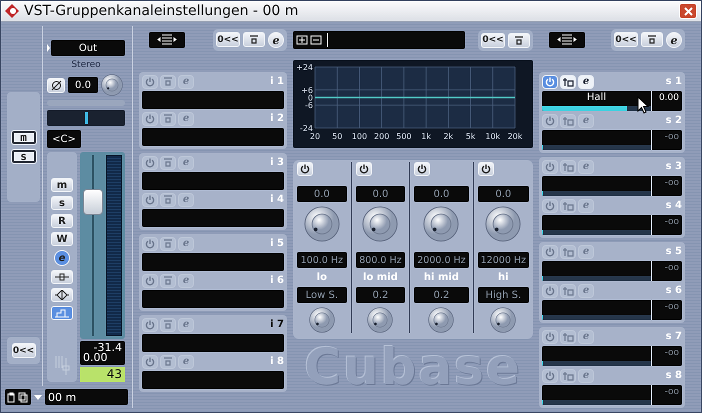 The height and width of the screenshot is (413, 702). What do you see at coordinates (379, 40) in the screenshot?
I see `eq-preset-bar` at bounding box center [379, 40].